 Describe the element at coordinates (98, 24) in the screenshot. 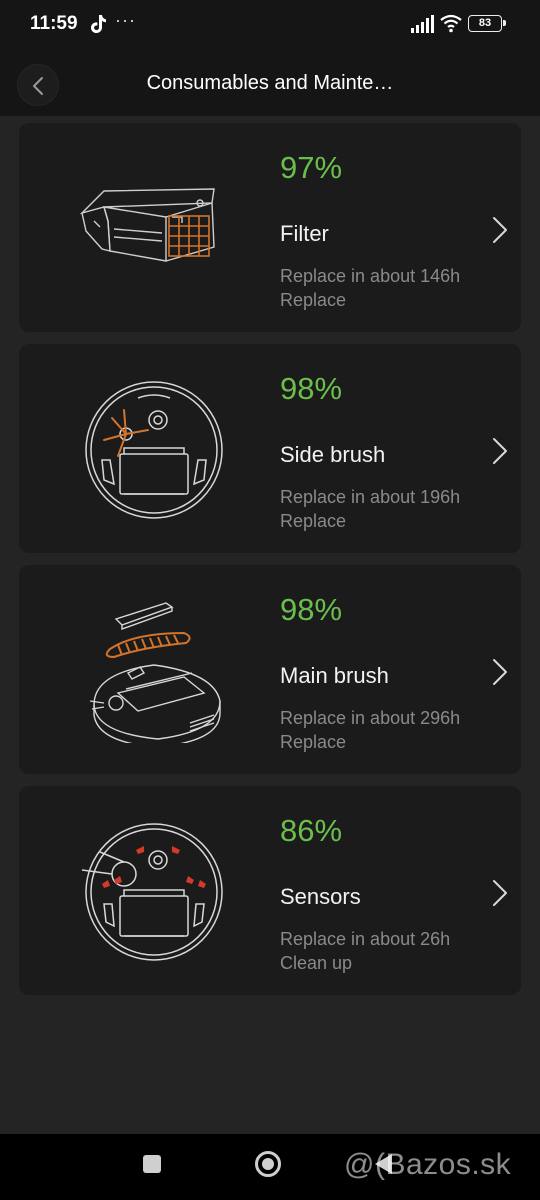

I see `tiktok-icon` at that location.